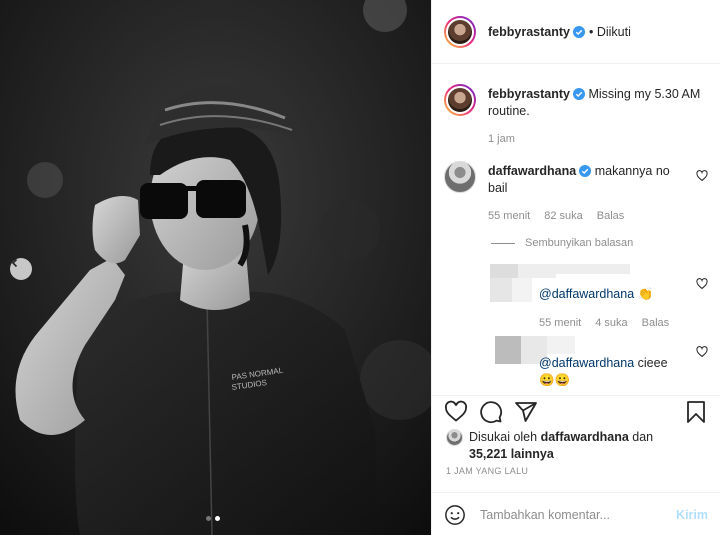 The width and height of the screenshot is (720, 535). What do you see at coordinates (643, 437) in the screenshot?
I see `likes-suffix: dan` at bounding box center [643, 437].